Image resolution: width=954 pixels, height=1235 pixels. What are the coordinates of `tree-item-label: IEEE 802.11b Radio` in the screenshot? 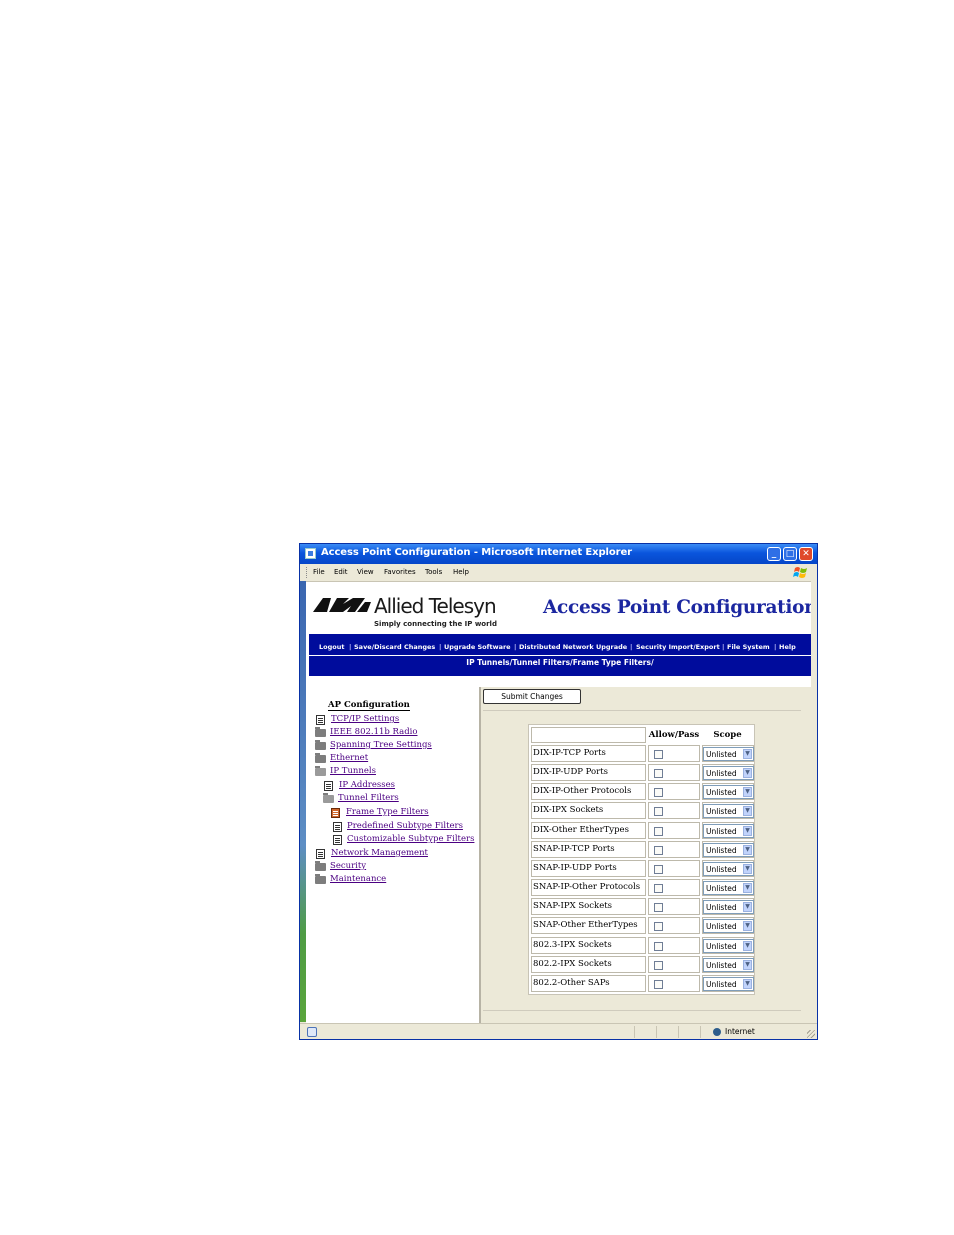 It's located at (374, 732).